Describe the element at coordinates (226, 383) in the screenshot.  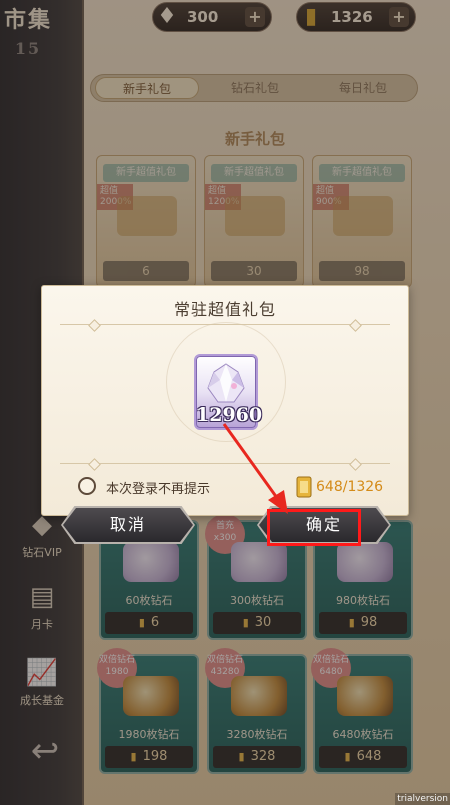
I see `diamond-crystal-icon` at that location.